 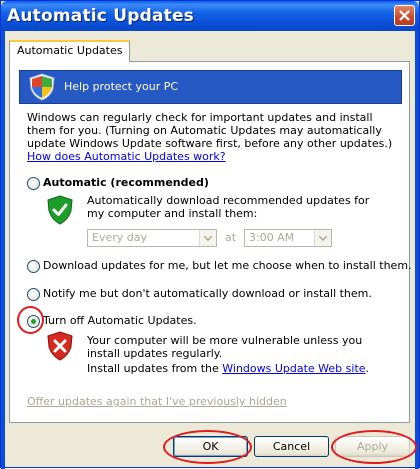 What do you see at coordinates (70, 51) in the screenshot?
I see `tab-automatic-updates: Automatic Updates` at bounding box center [70, 51].